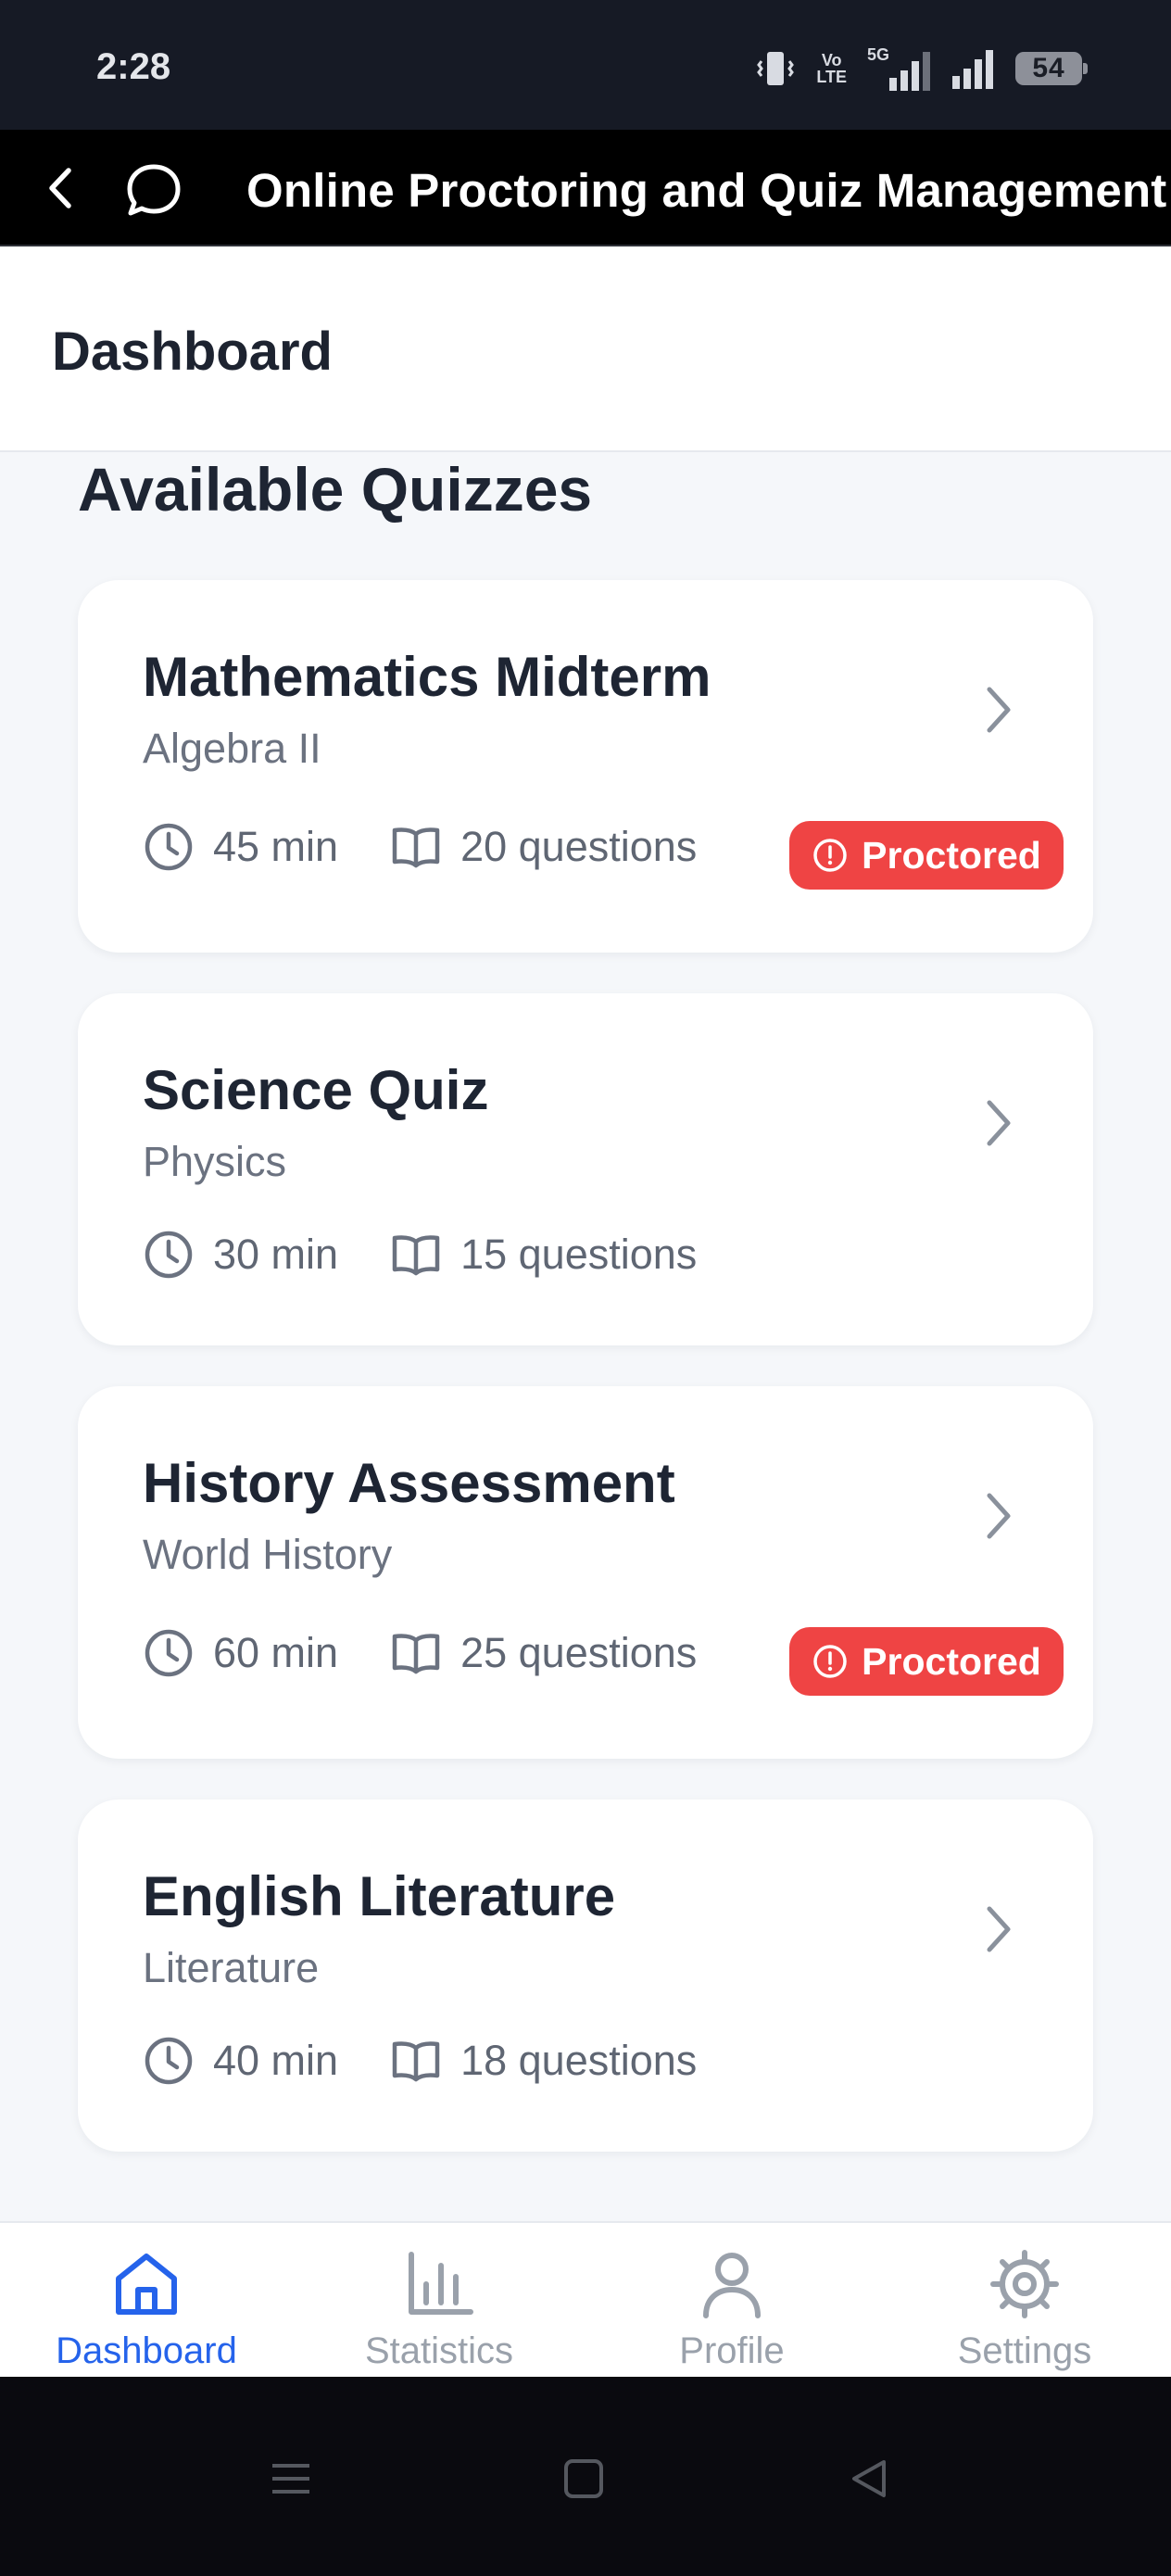  Describe the element at coordinates (910, 72) in the screenshot. I see `signal-bars-icon` at that location.